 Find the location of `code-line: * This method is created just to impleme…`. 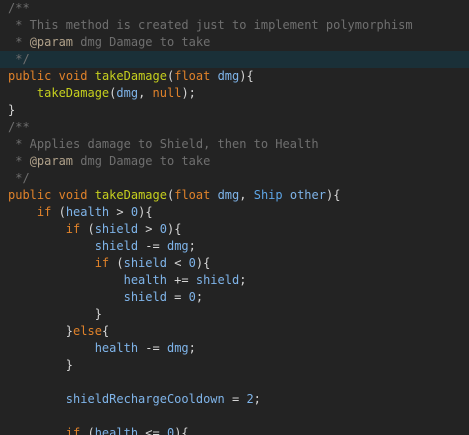

code-line: * This method is created just to impleme… is located at coordinates (234, 25).